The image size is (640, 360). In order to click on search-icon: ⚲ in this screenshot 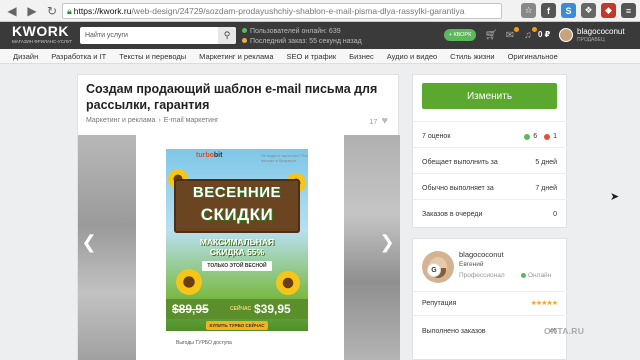, I will do `click(227, 35)`.